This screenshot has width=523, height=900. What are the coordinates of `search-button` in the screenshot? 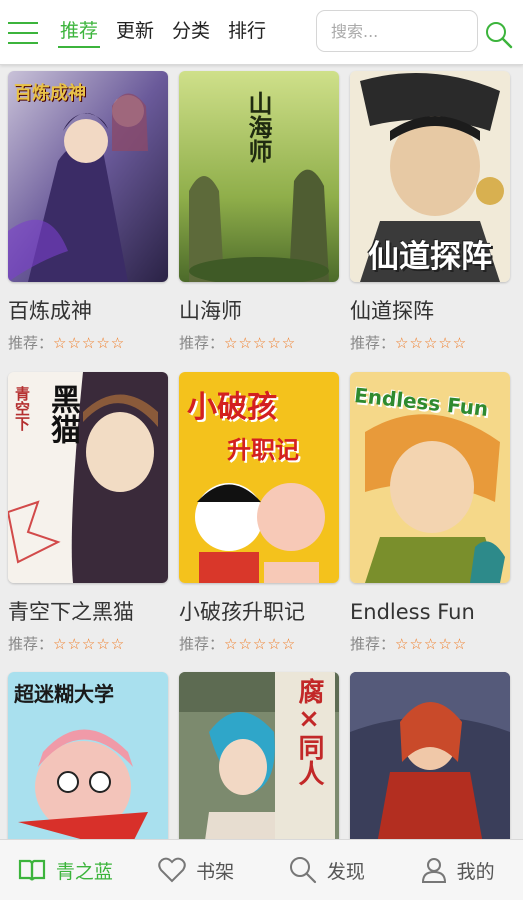 It's located at (499, 35).